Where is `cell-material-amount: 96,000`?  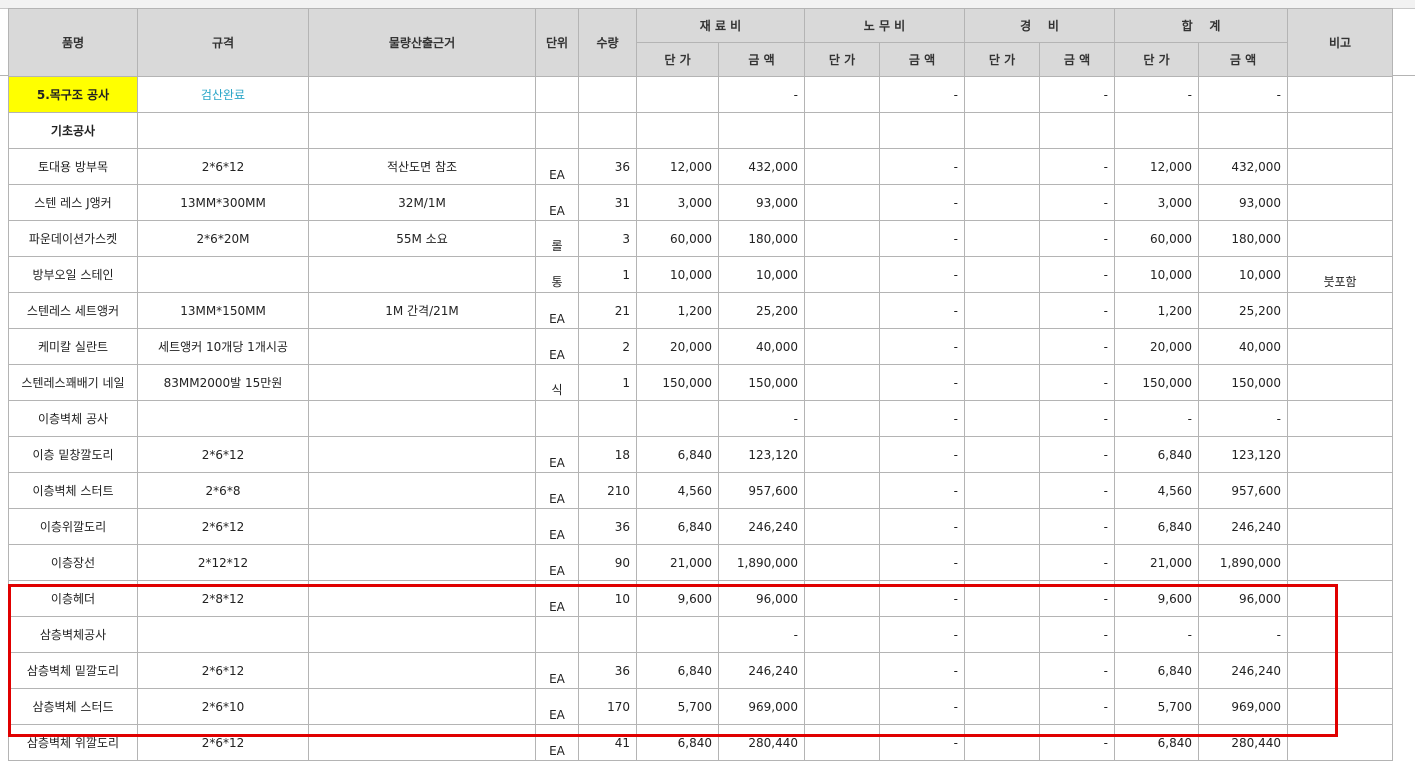
cell-material-amount: 96,000 is located at coordinates (761, 598).